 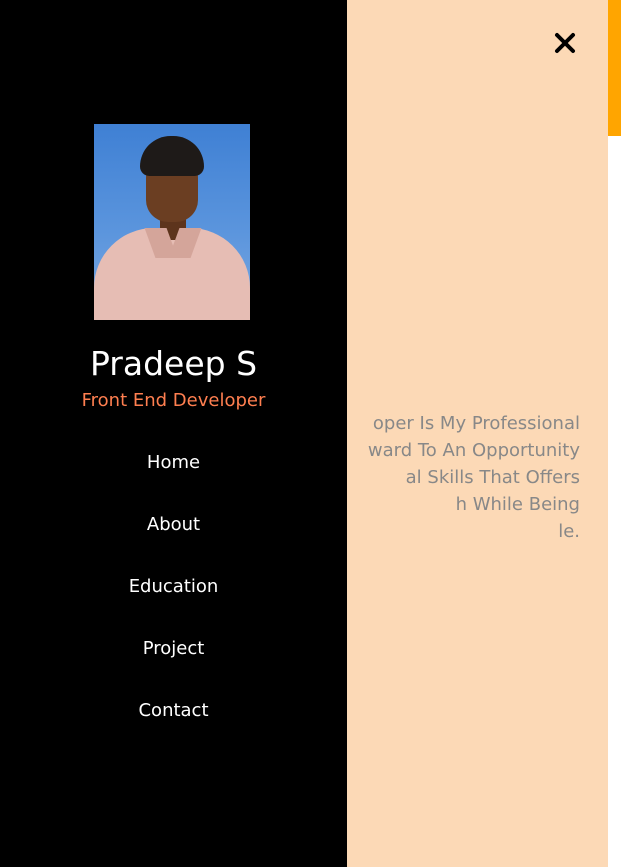 What do you see at coordinates (172, 222) in the screenshot?
I see `profile-photo` at bounding box center [172, 222].